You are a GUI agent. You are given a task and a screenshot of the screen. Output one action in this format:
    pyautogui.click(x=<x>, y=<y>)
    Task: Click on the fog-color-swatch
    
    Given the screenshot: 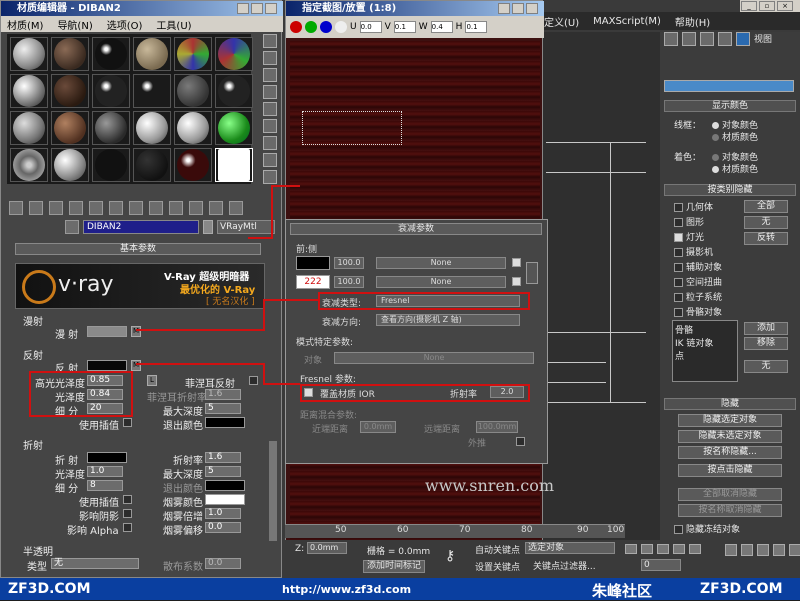 What is the action you would take?
    pyautogui.click(x=225, y=499)
    